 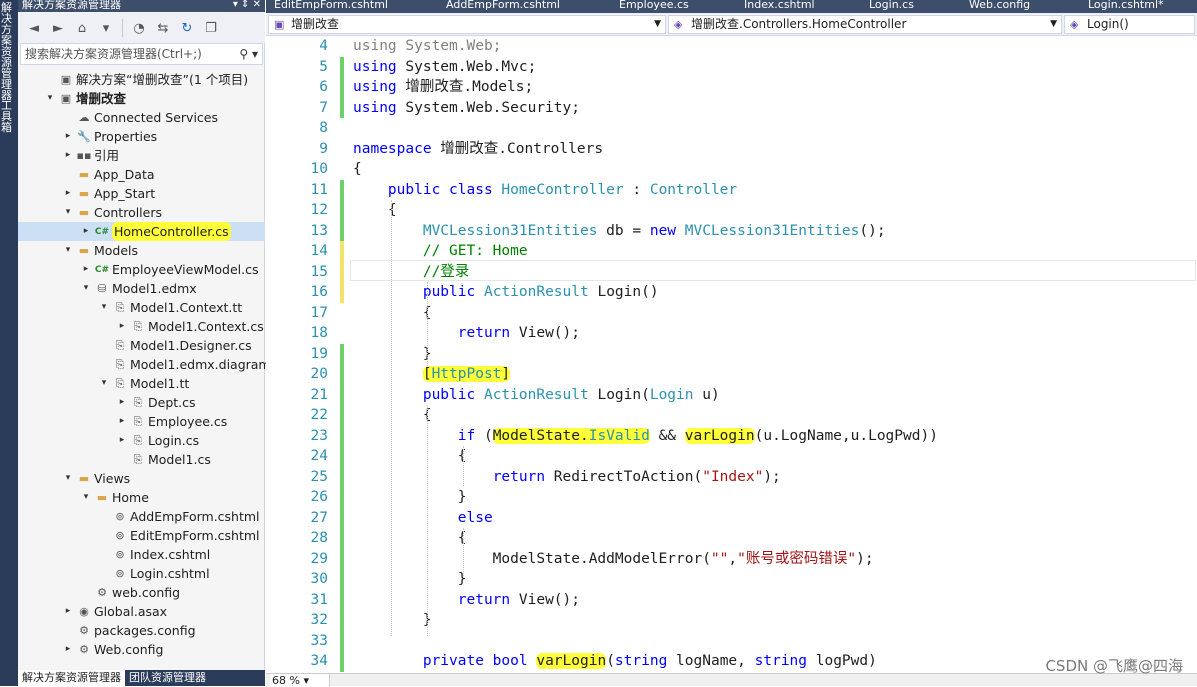 I want to click on document-tab: Login.cs, so click(x=891, y=5).